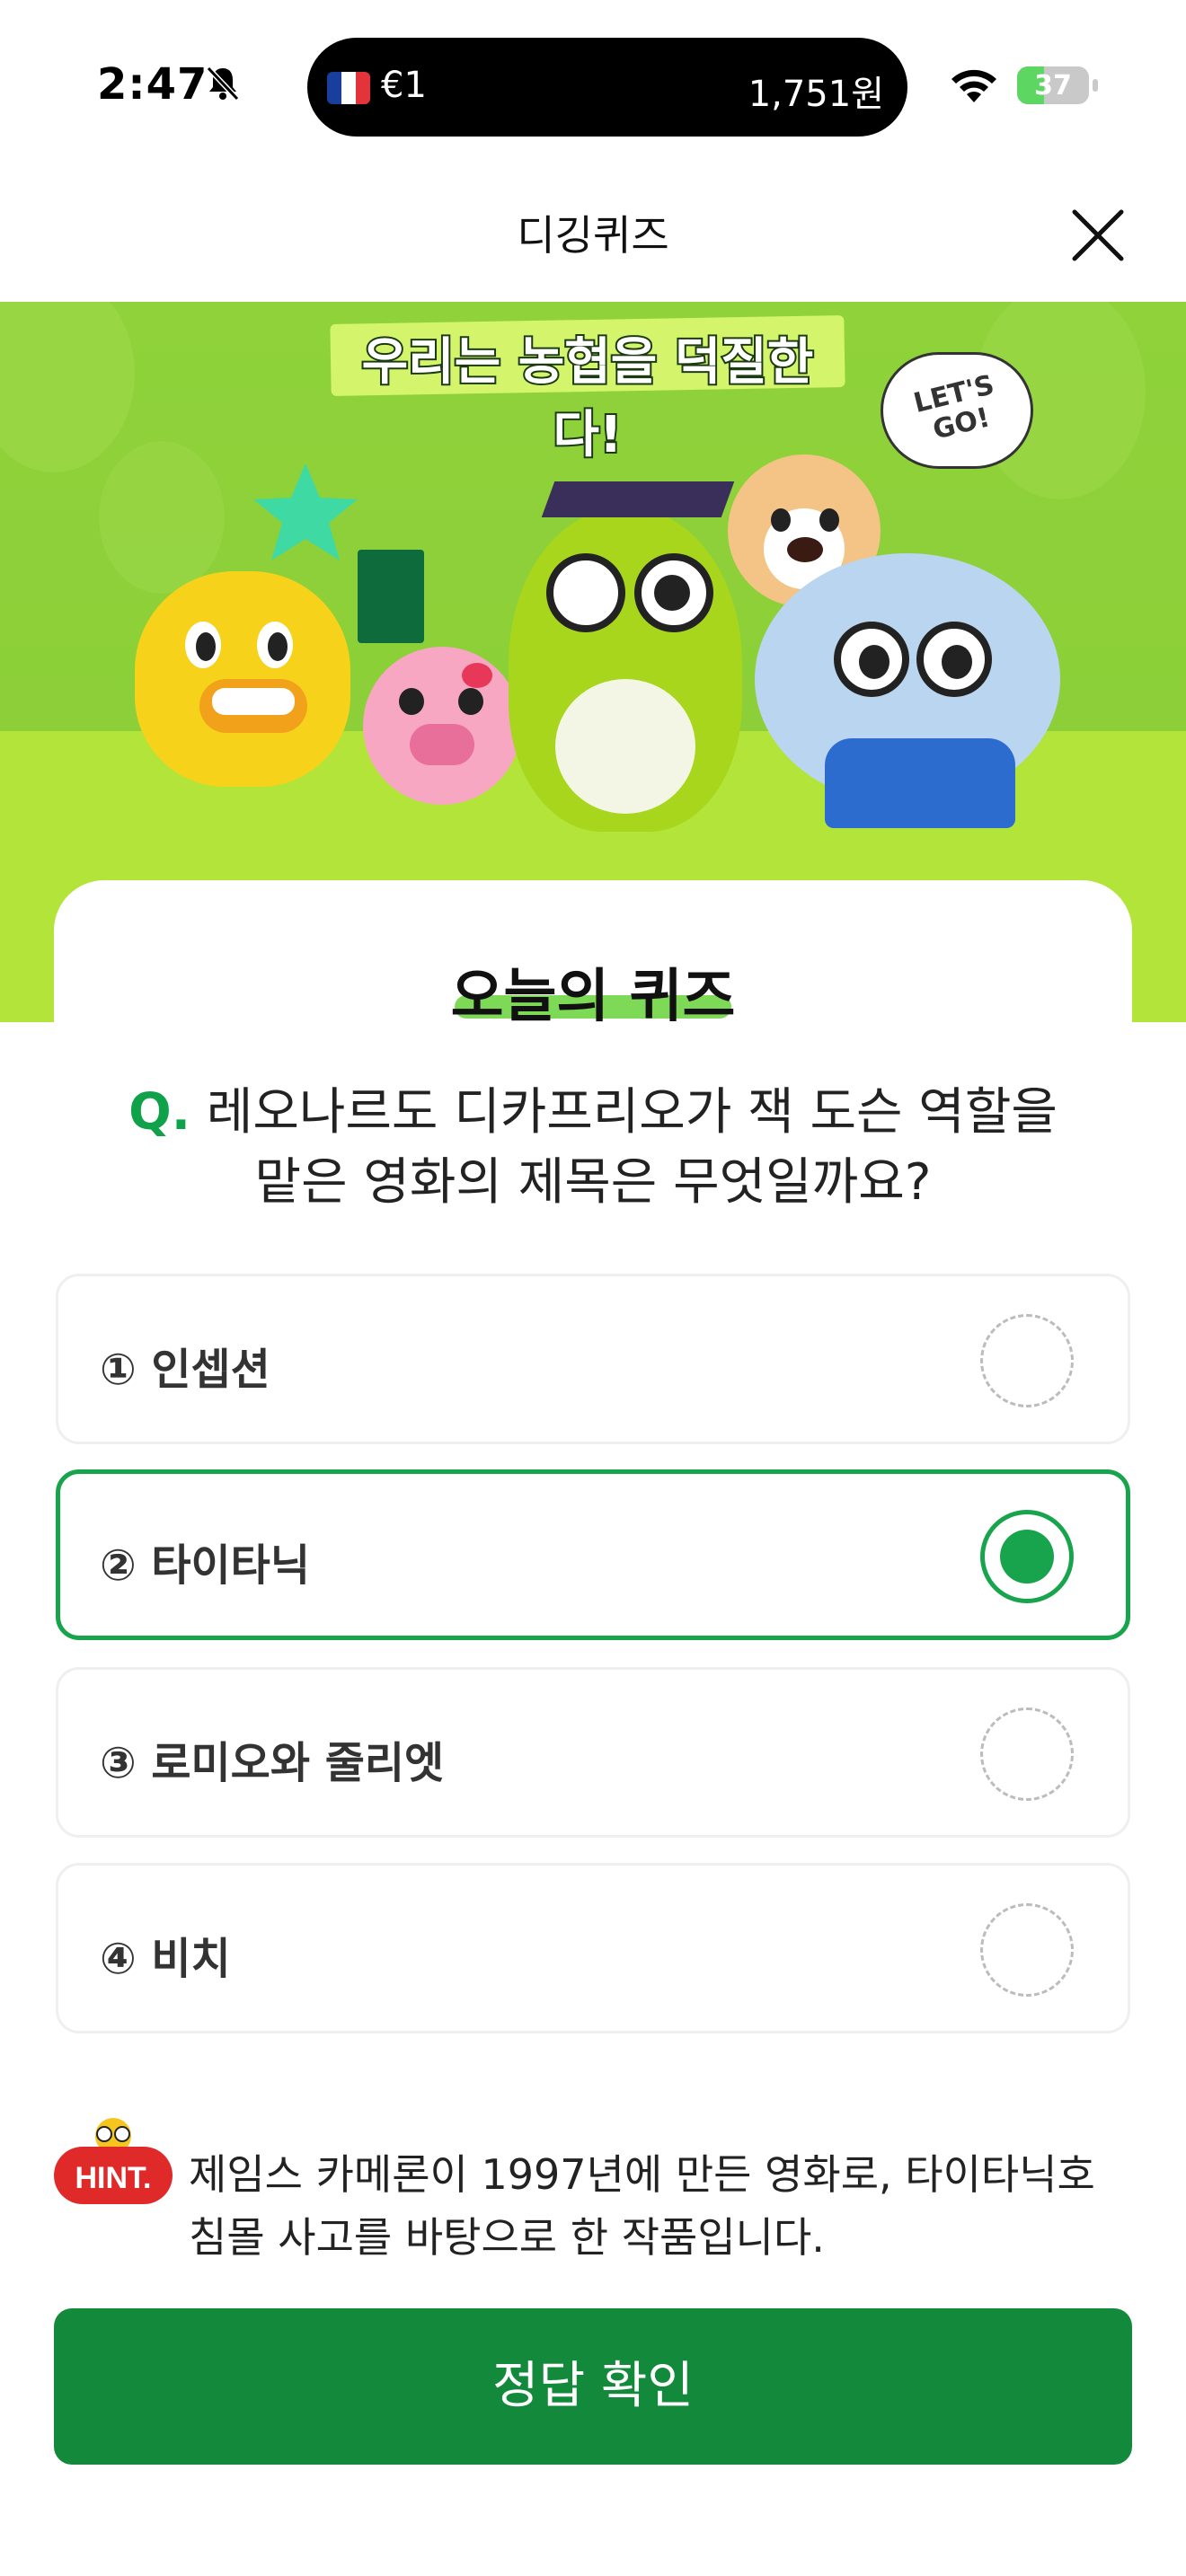 This screenshot has width=1186, height=2576. Describe the element at coordinates (404, 85) in the screenshot. I see `island-currency: €1` at that location.